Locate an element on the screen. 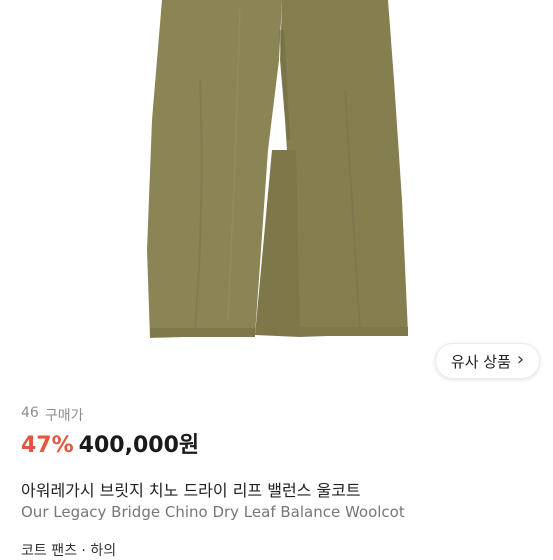 This screenshot has height=560, width=553. price-line: 47% 400,000원 is located at coordinates (110, 443).